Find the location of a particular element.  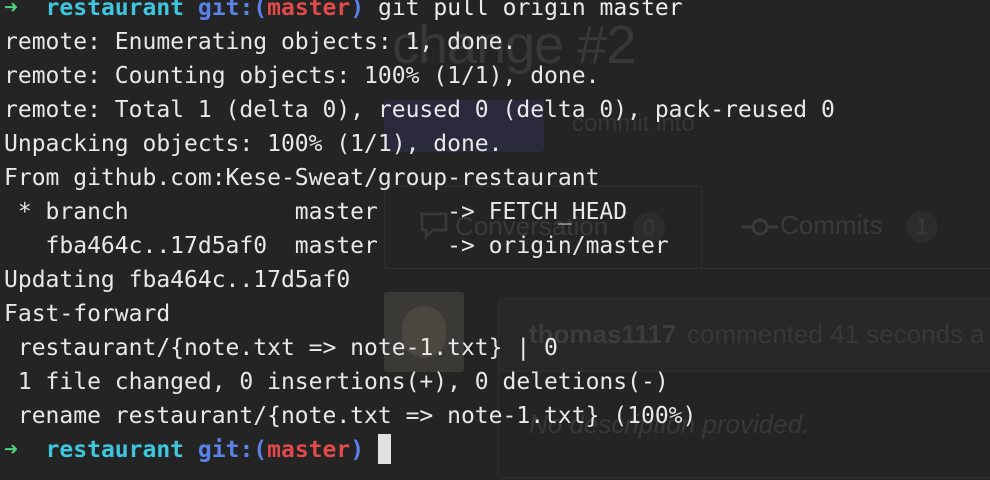

output-line: Fast-forward is located at coordinates (87, 314).